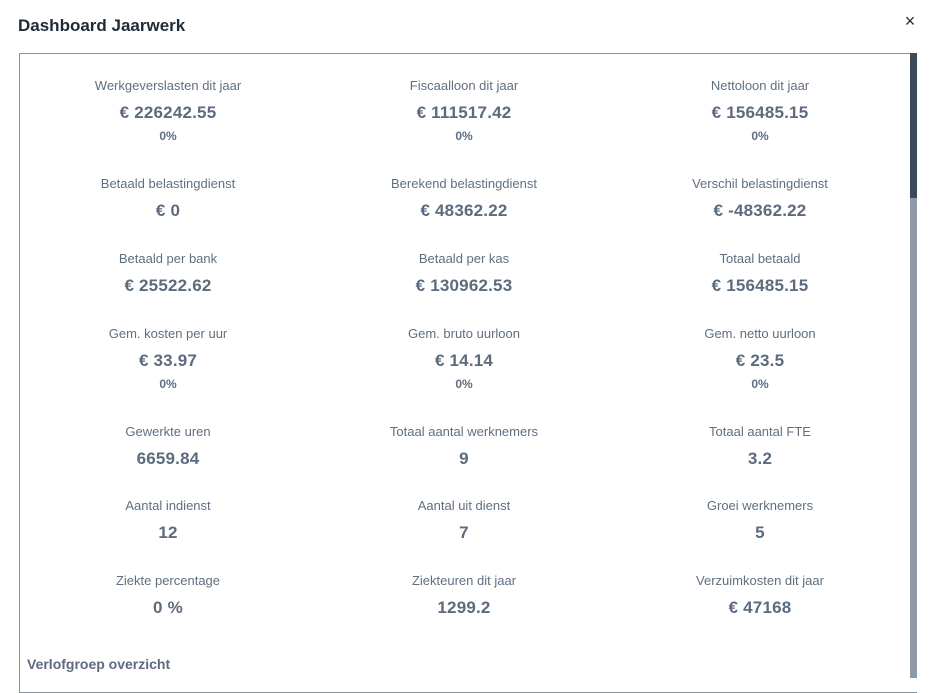 Image resolution: width=937 pixels, height=693 pixels. I want to click on stat-berekend-belastingdienst: Berekend belastingdienst € 48362.22, so click(464, 198).